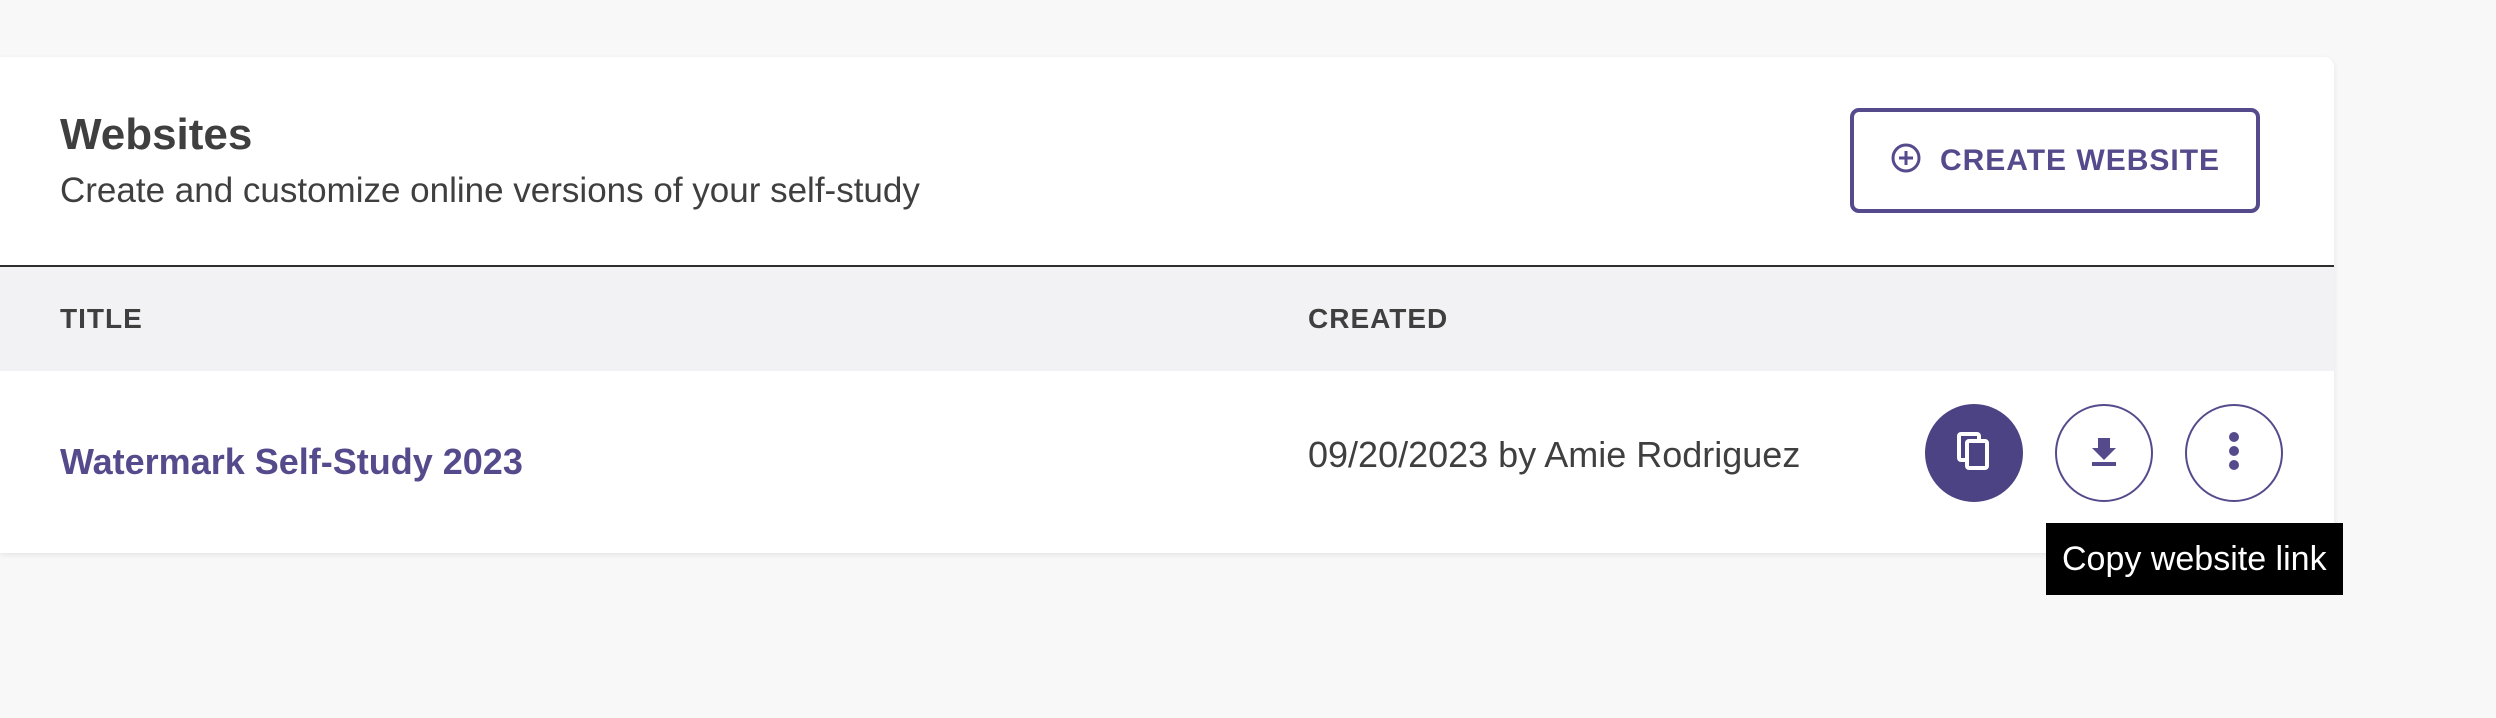 The width and height of the screenshot is (2496, 718). Describe the element at coordinates (2080, 160) in the screenshot. I see `create-website-label: CREATE WEBSITE` at that location.